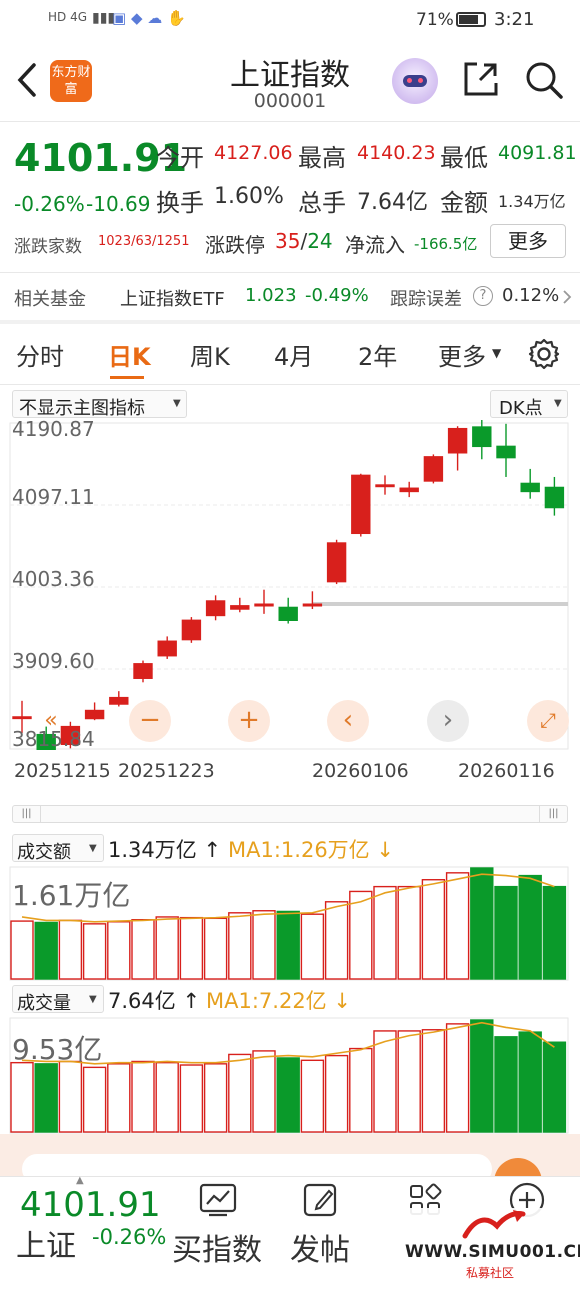 The height and width of the screenshot is (1289, 580). Describe the element at coordinates (278, 1001) in the screenshot. I see `volume-ma: MA1:7.22亿 ↓` at that location.